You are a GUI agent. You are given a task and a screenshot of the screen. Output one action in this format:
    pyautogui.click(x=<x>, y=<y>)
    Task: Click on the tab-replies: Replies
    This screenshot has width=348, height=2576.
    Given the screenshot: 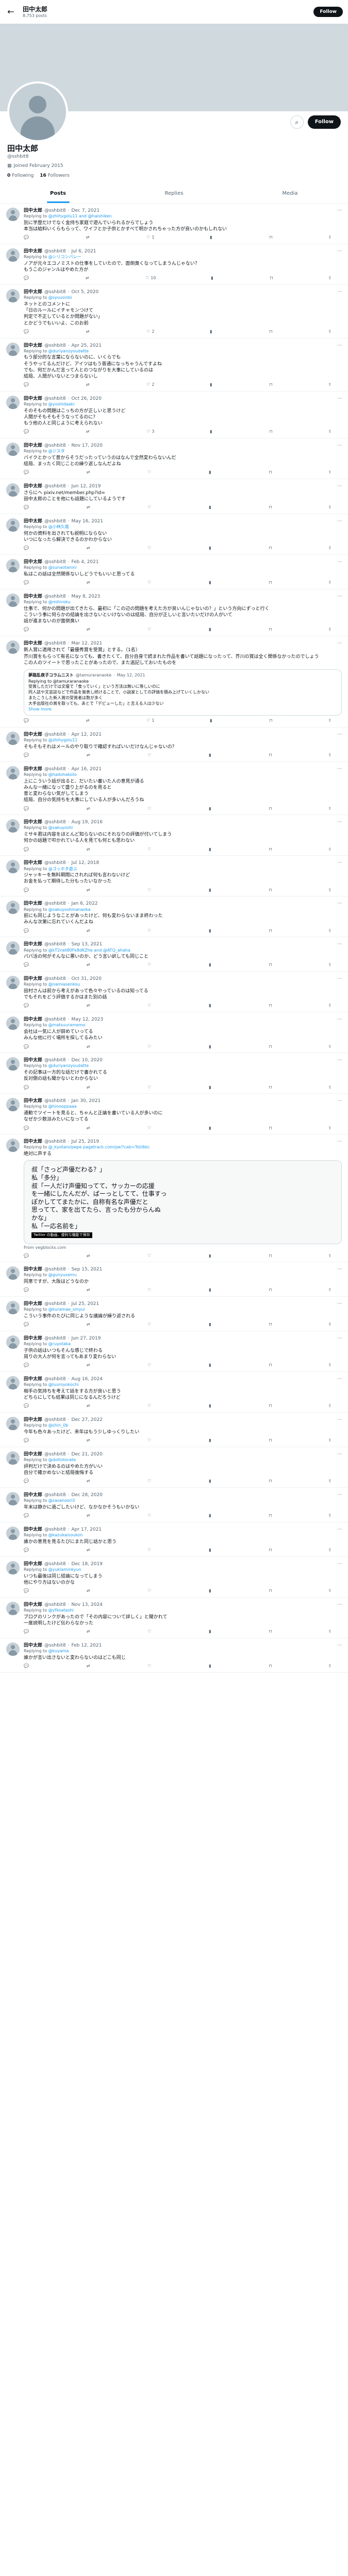 What is the action you would take?
    pyautogui.click(x=174, y=194)
    